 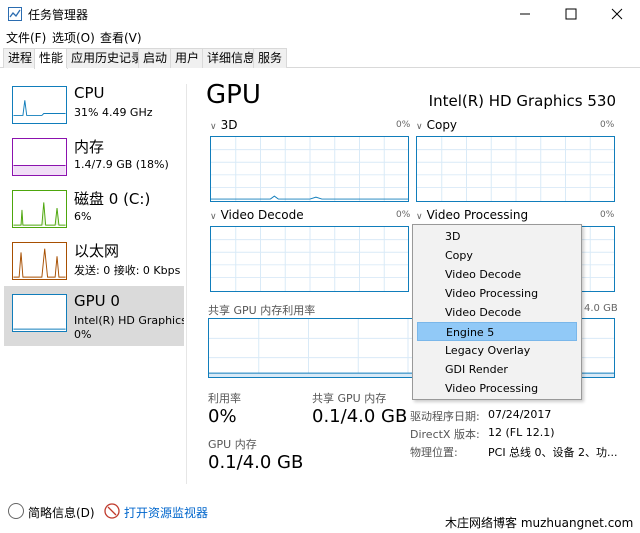 What do you see at coordinates (121, 164) in the screenshot?
I see `sidebar-item-value: 1.4/7.9 GB (18%)` at bounding box center [121, 164].